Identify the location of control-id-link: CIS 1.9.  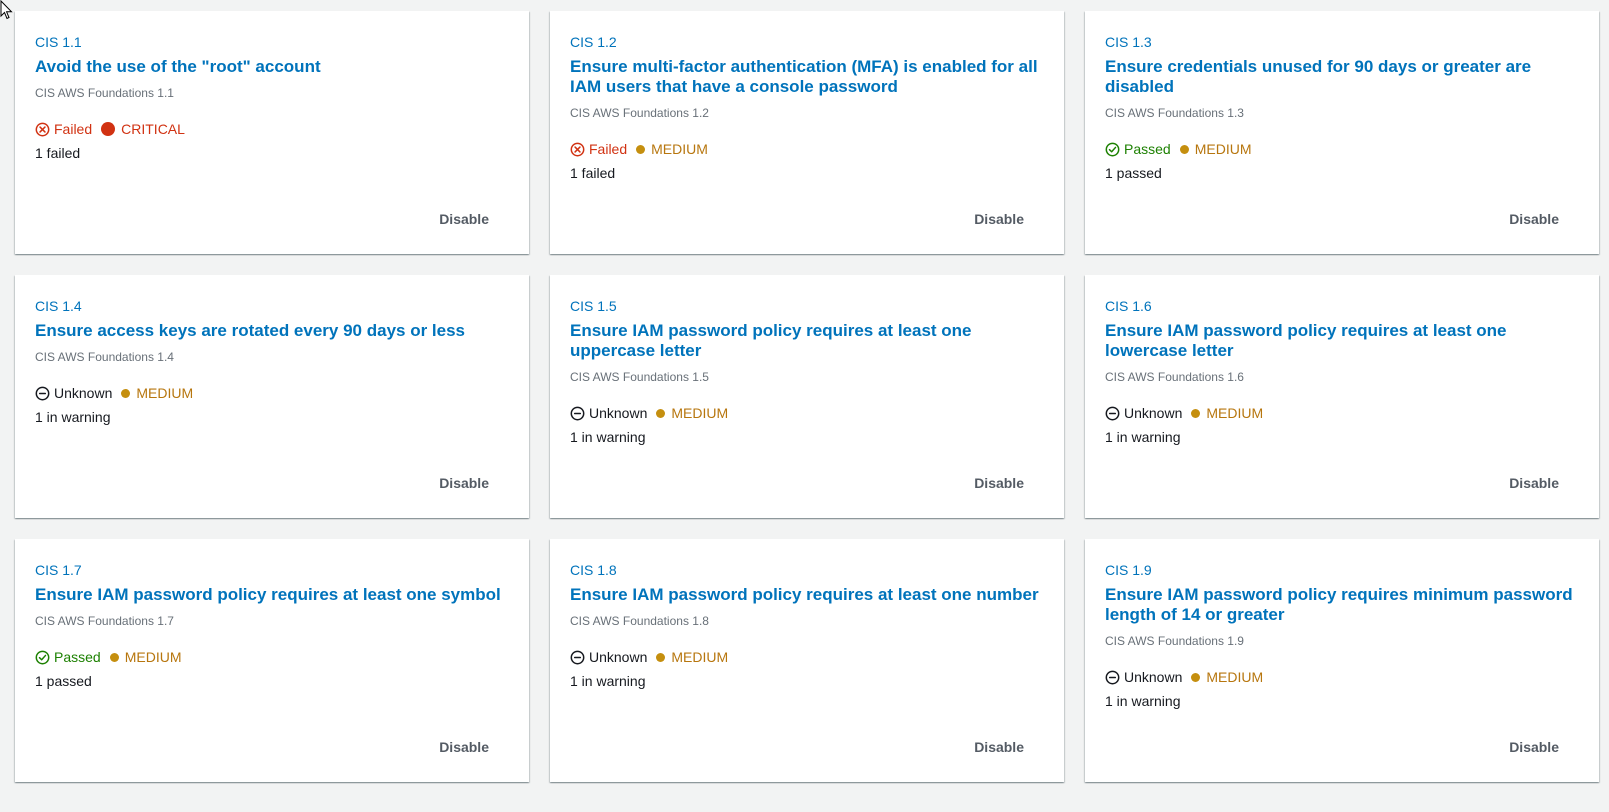
(1128, 570).